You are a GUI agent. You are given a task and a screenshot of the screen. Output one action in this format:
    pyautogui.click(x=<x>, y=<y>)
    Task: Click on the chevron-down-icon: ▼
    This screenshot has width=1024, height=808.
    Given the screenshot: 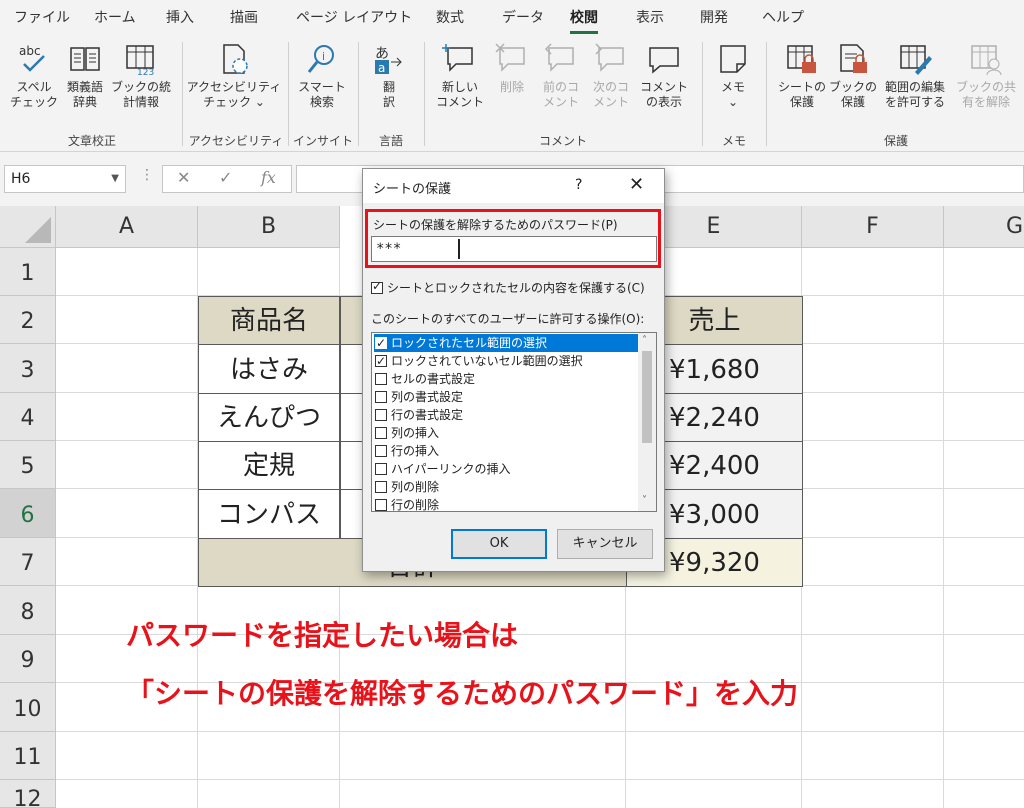 What is the action you would take?
    pyautogui.click(x=115, y=179)
    